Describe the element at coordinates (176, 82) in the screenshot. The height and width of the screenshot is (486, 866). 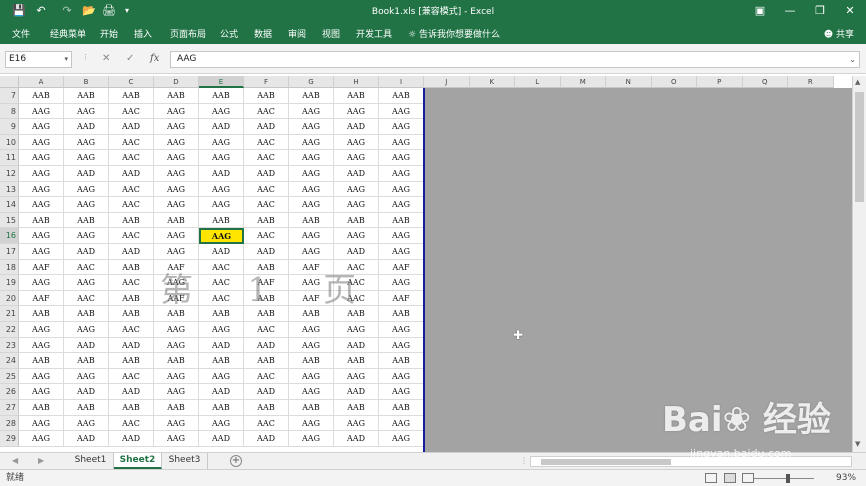
I see `column-header-d: D` at that location.